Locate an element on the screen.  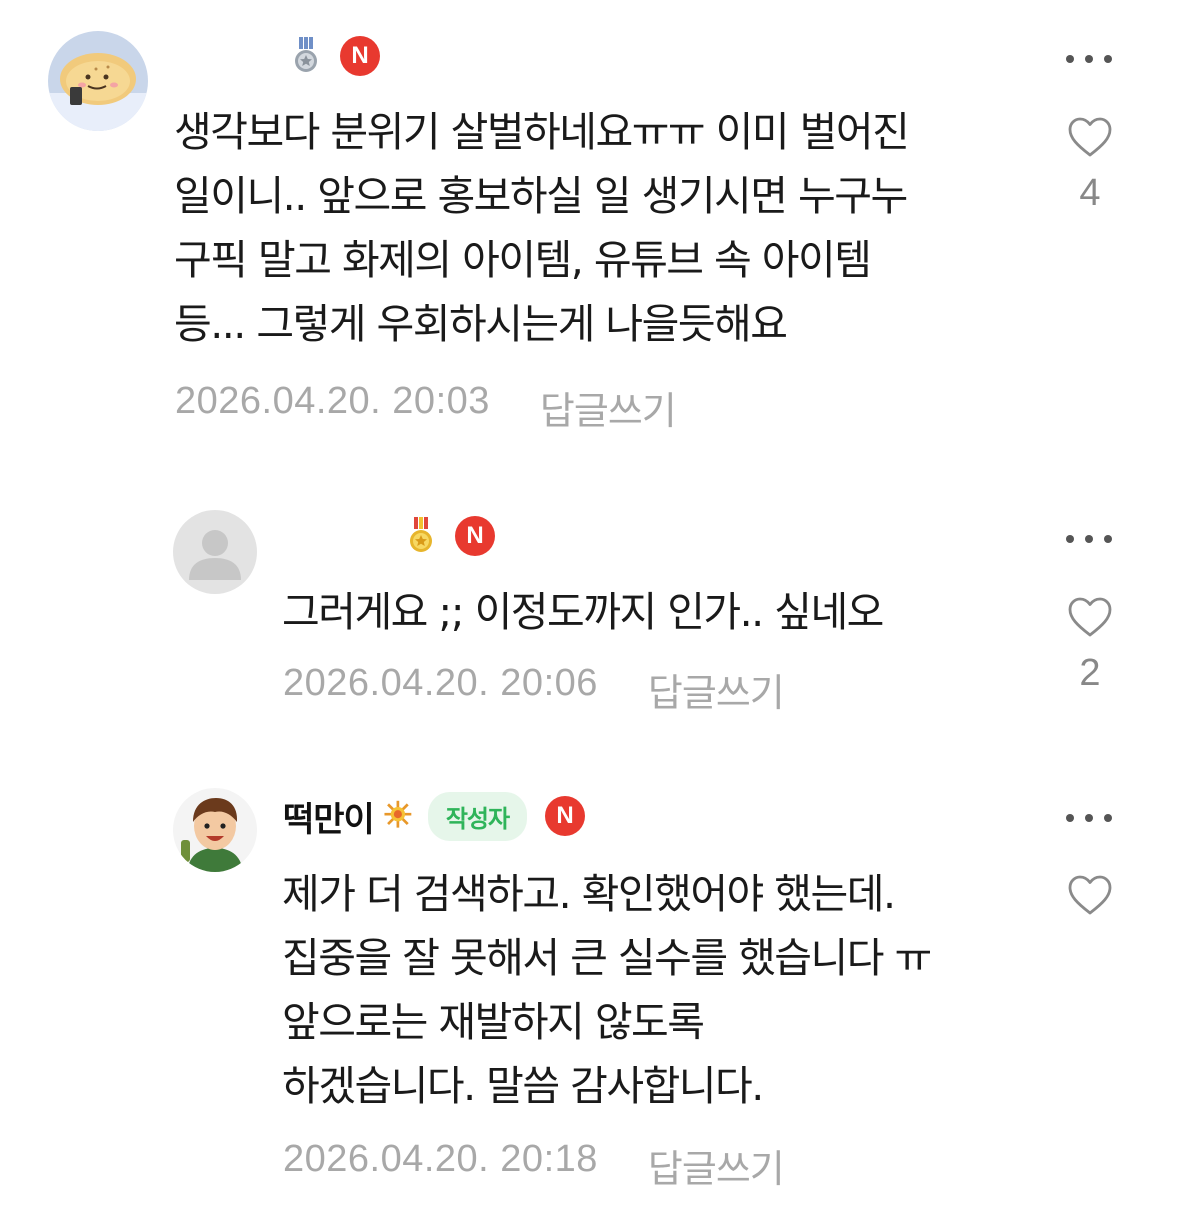
comment-meta: 2026.04.20. 20:03 답글쓰기 is located at coordinates (426, 407).